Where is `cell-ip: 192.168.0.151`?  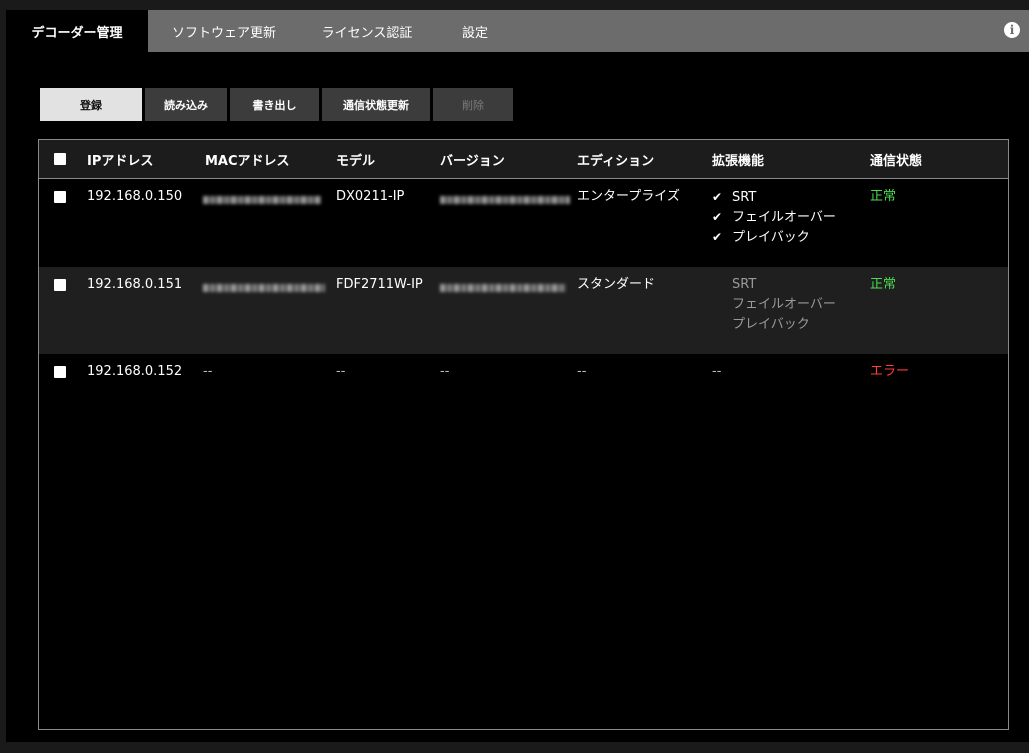
cell-ip: 192.168.0.151 is located at coordinates (135, 284).